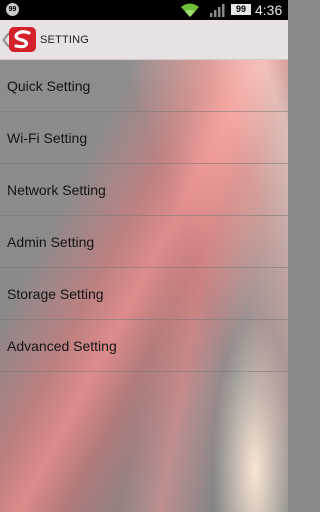 The width and height of the screenshot is (320, 512). Describe the element at coordinates (144, 346) in the screenshot. I see `list-item-advanced-setting: Advanced Setting` at that location.